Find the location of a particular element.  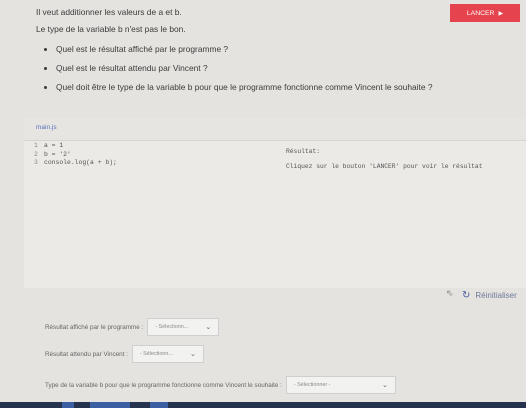

reset-label: Réinitialiser is located at coordinates (496, 295).